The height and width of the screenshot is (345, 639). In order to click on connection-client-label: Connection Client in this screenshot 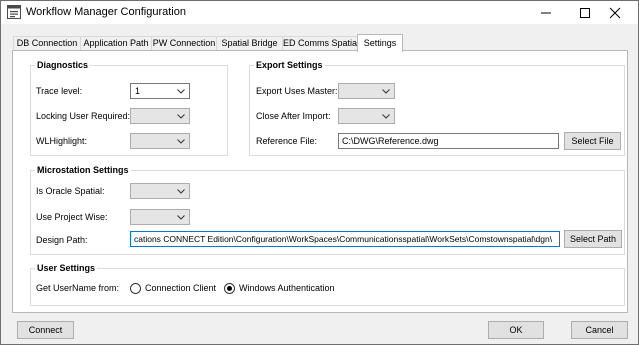, I will do `click(180, 288)`.